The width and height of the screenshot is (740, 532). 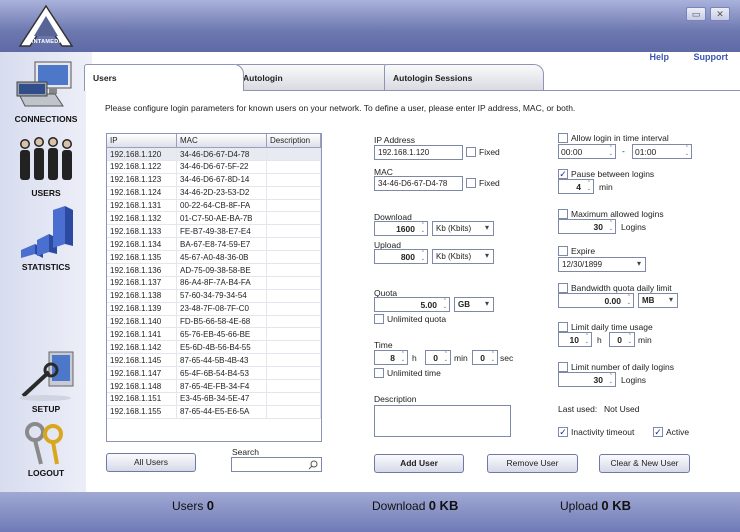 What do you see at coordinates (46, 450) in the screenshot?
I see `sidebar-item-logout: LOGOUT` at bounding box center [46, 450].